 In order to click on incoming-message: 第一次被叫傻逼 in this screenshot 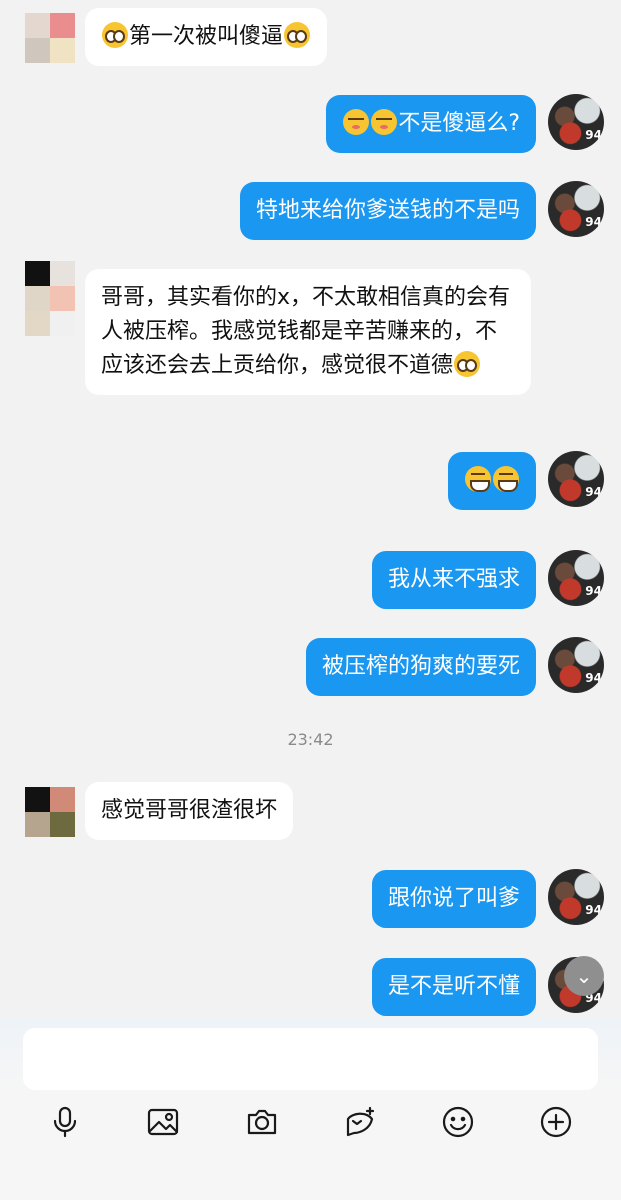, I will do `click(206, 37)`.